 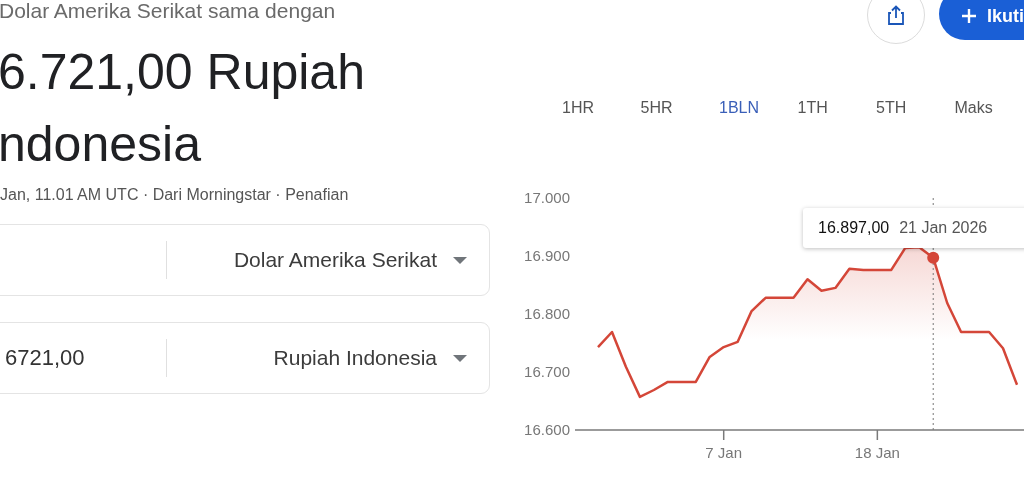 I want to click on converted-amount: ndonesia, so click(x=101, y=144).